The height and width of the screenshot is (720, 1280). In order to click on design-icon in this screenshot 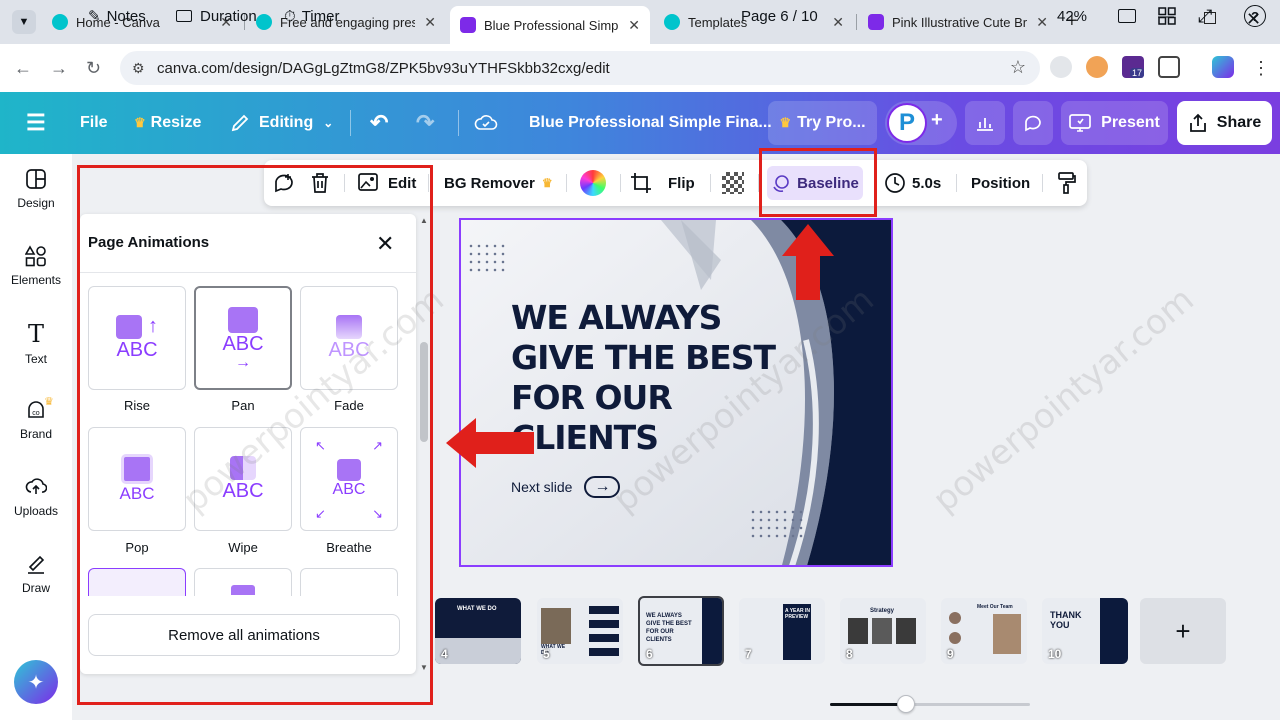, I will do `click(36, 179)`.